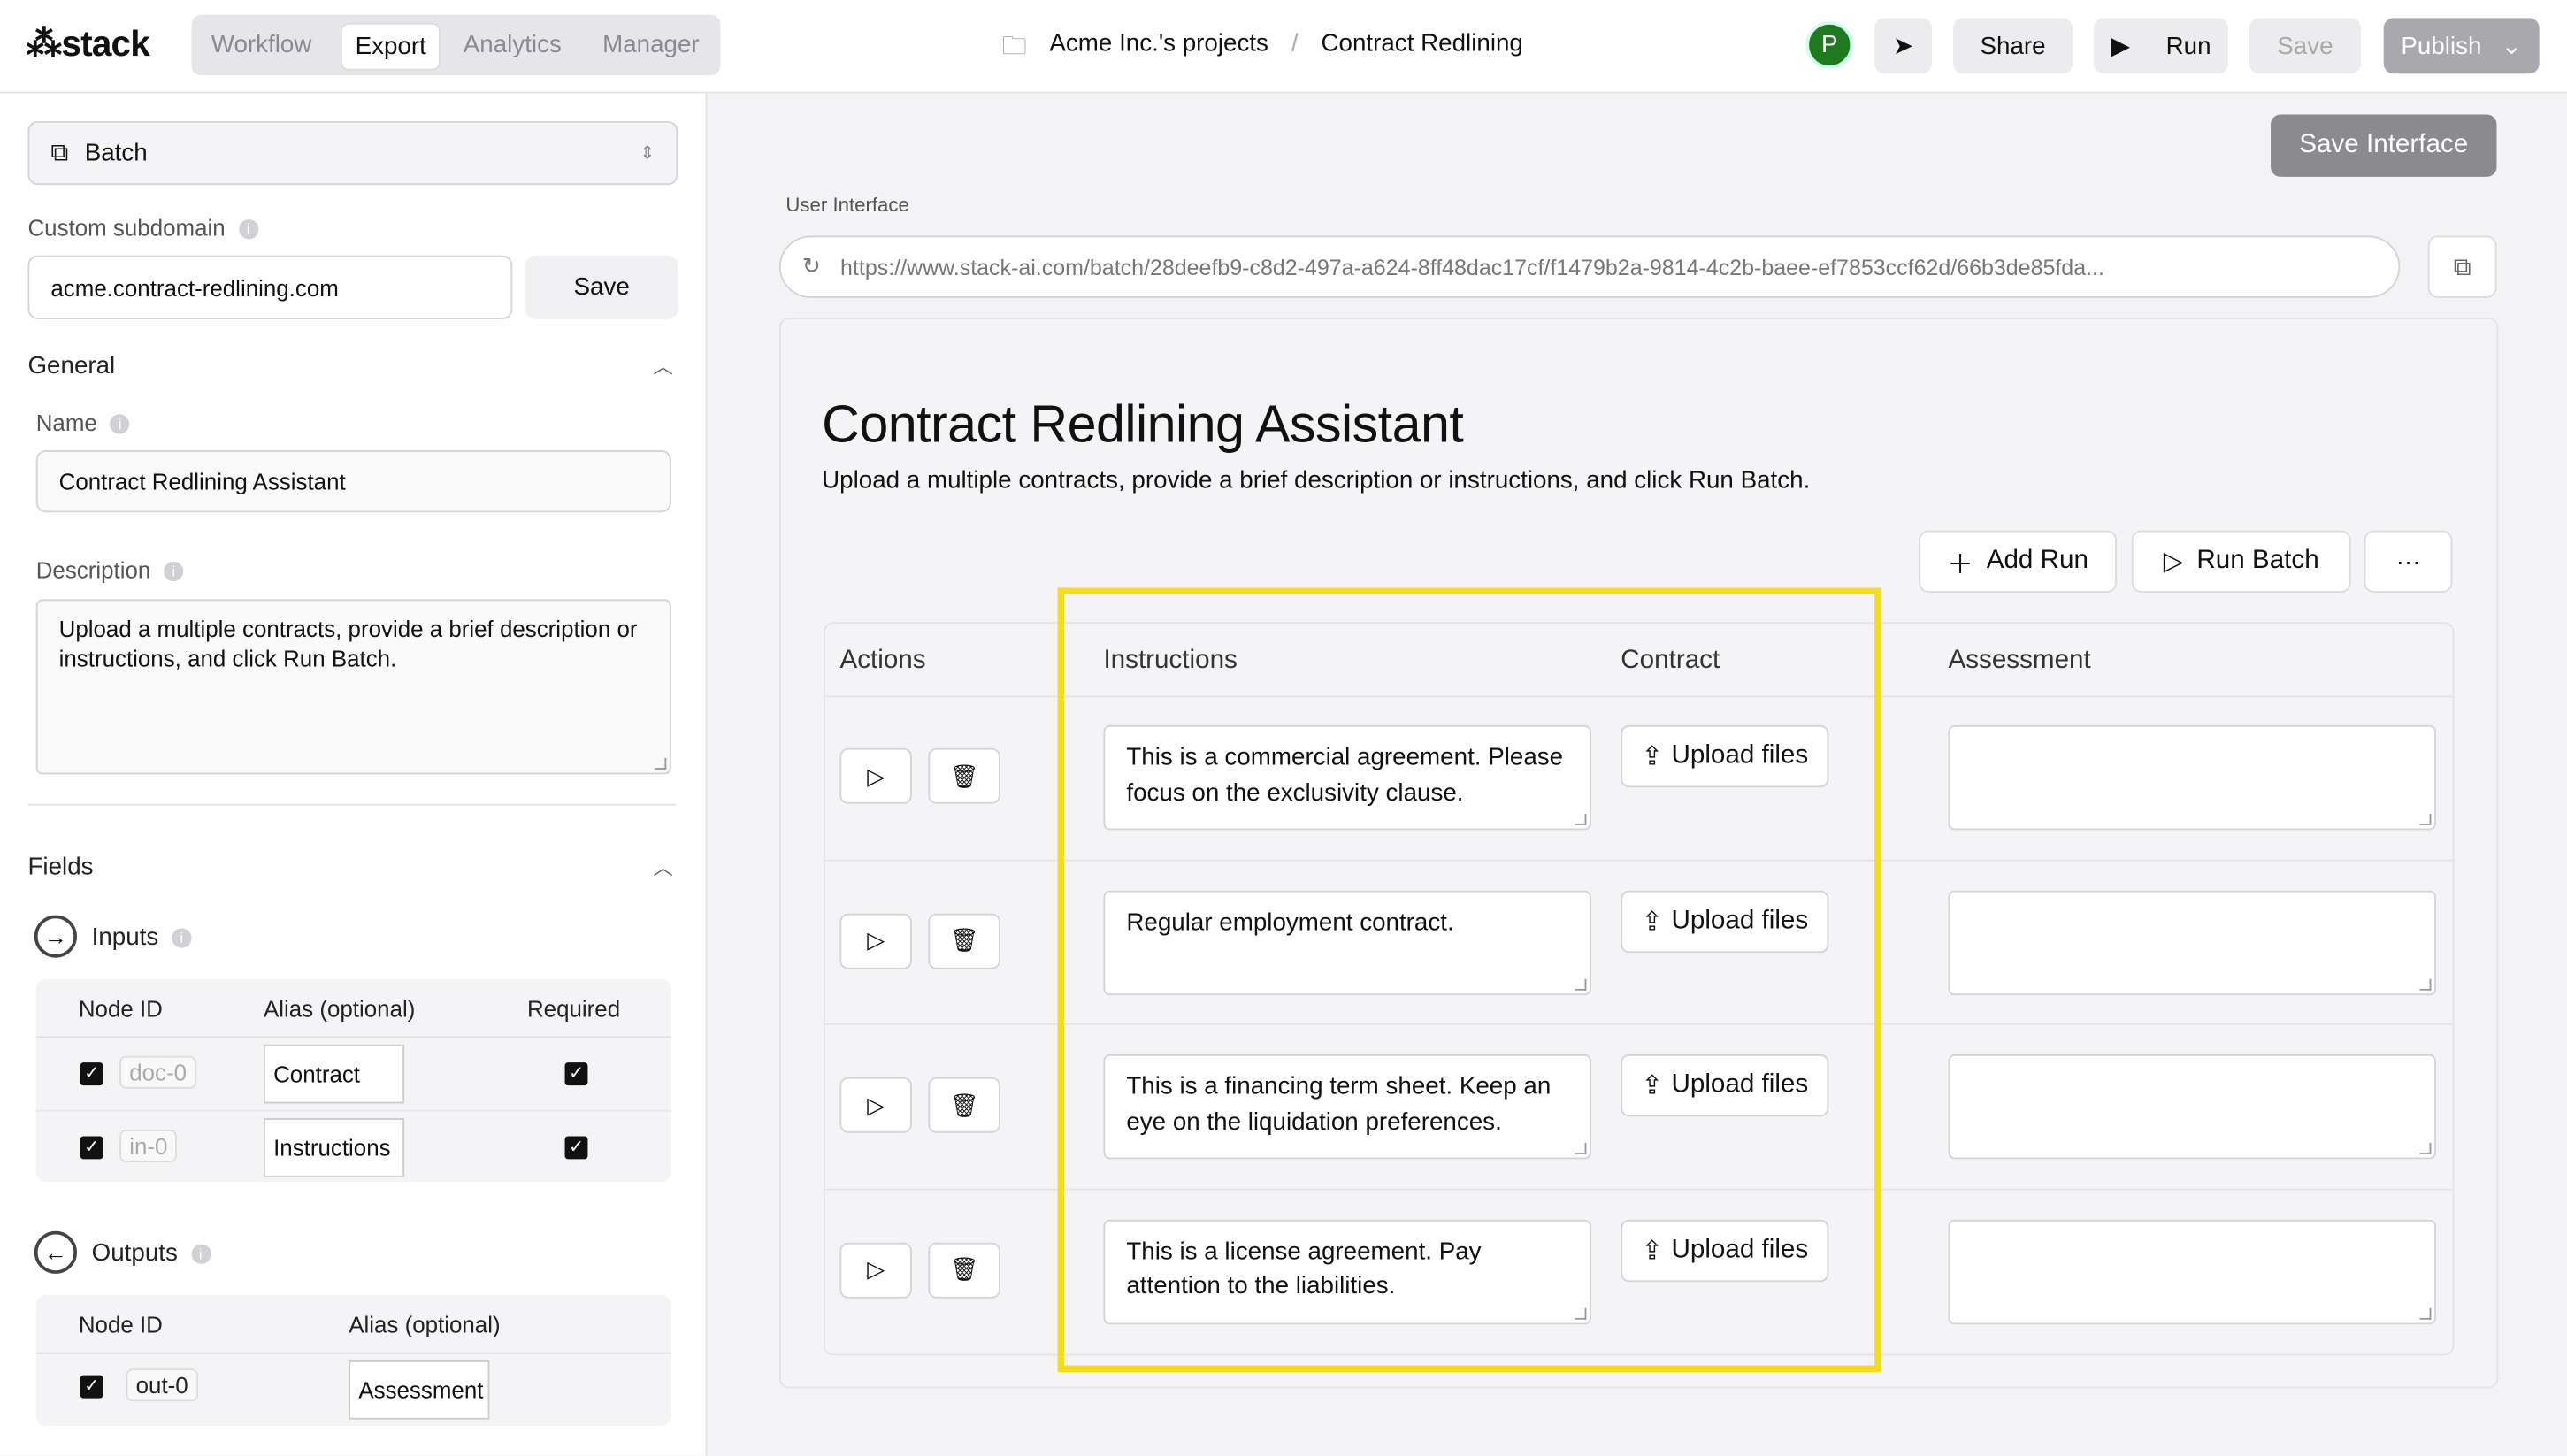 This screenshot has height=1456, width=2567. What do you see at coordinates (83, 422) in the screenshot?
I see `name-label: Name i` at bounding box center [83, 422].